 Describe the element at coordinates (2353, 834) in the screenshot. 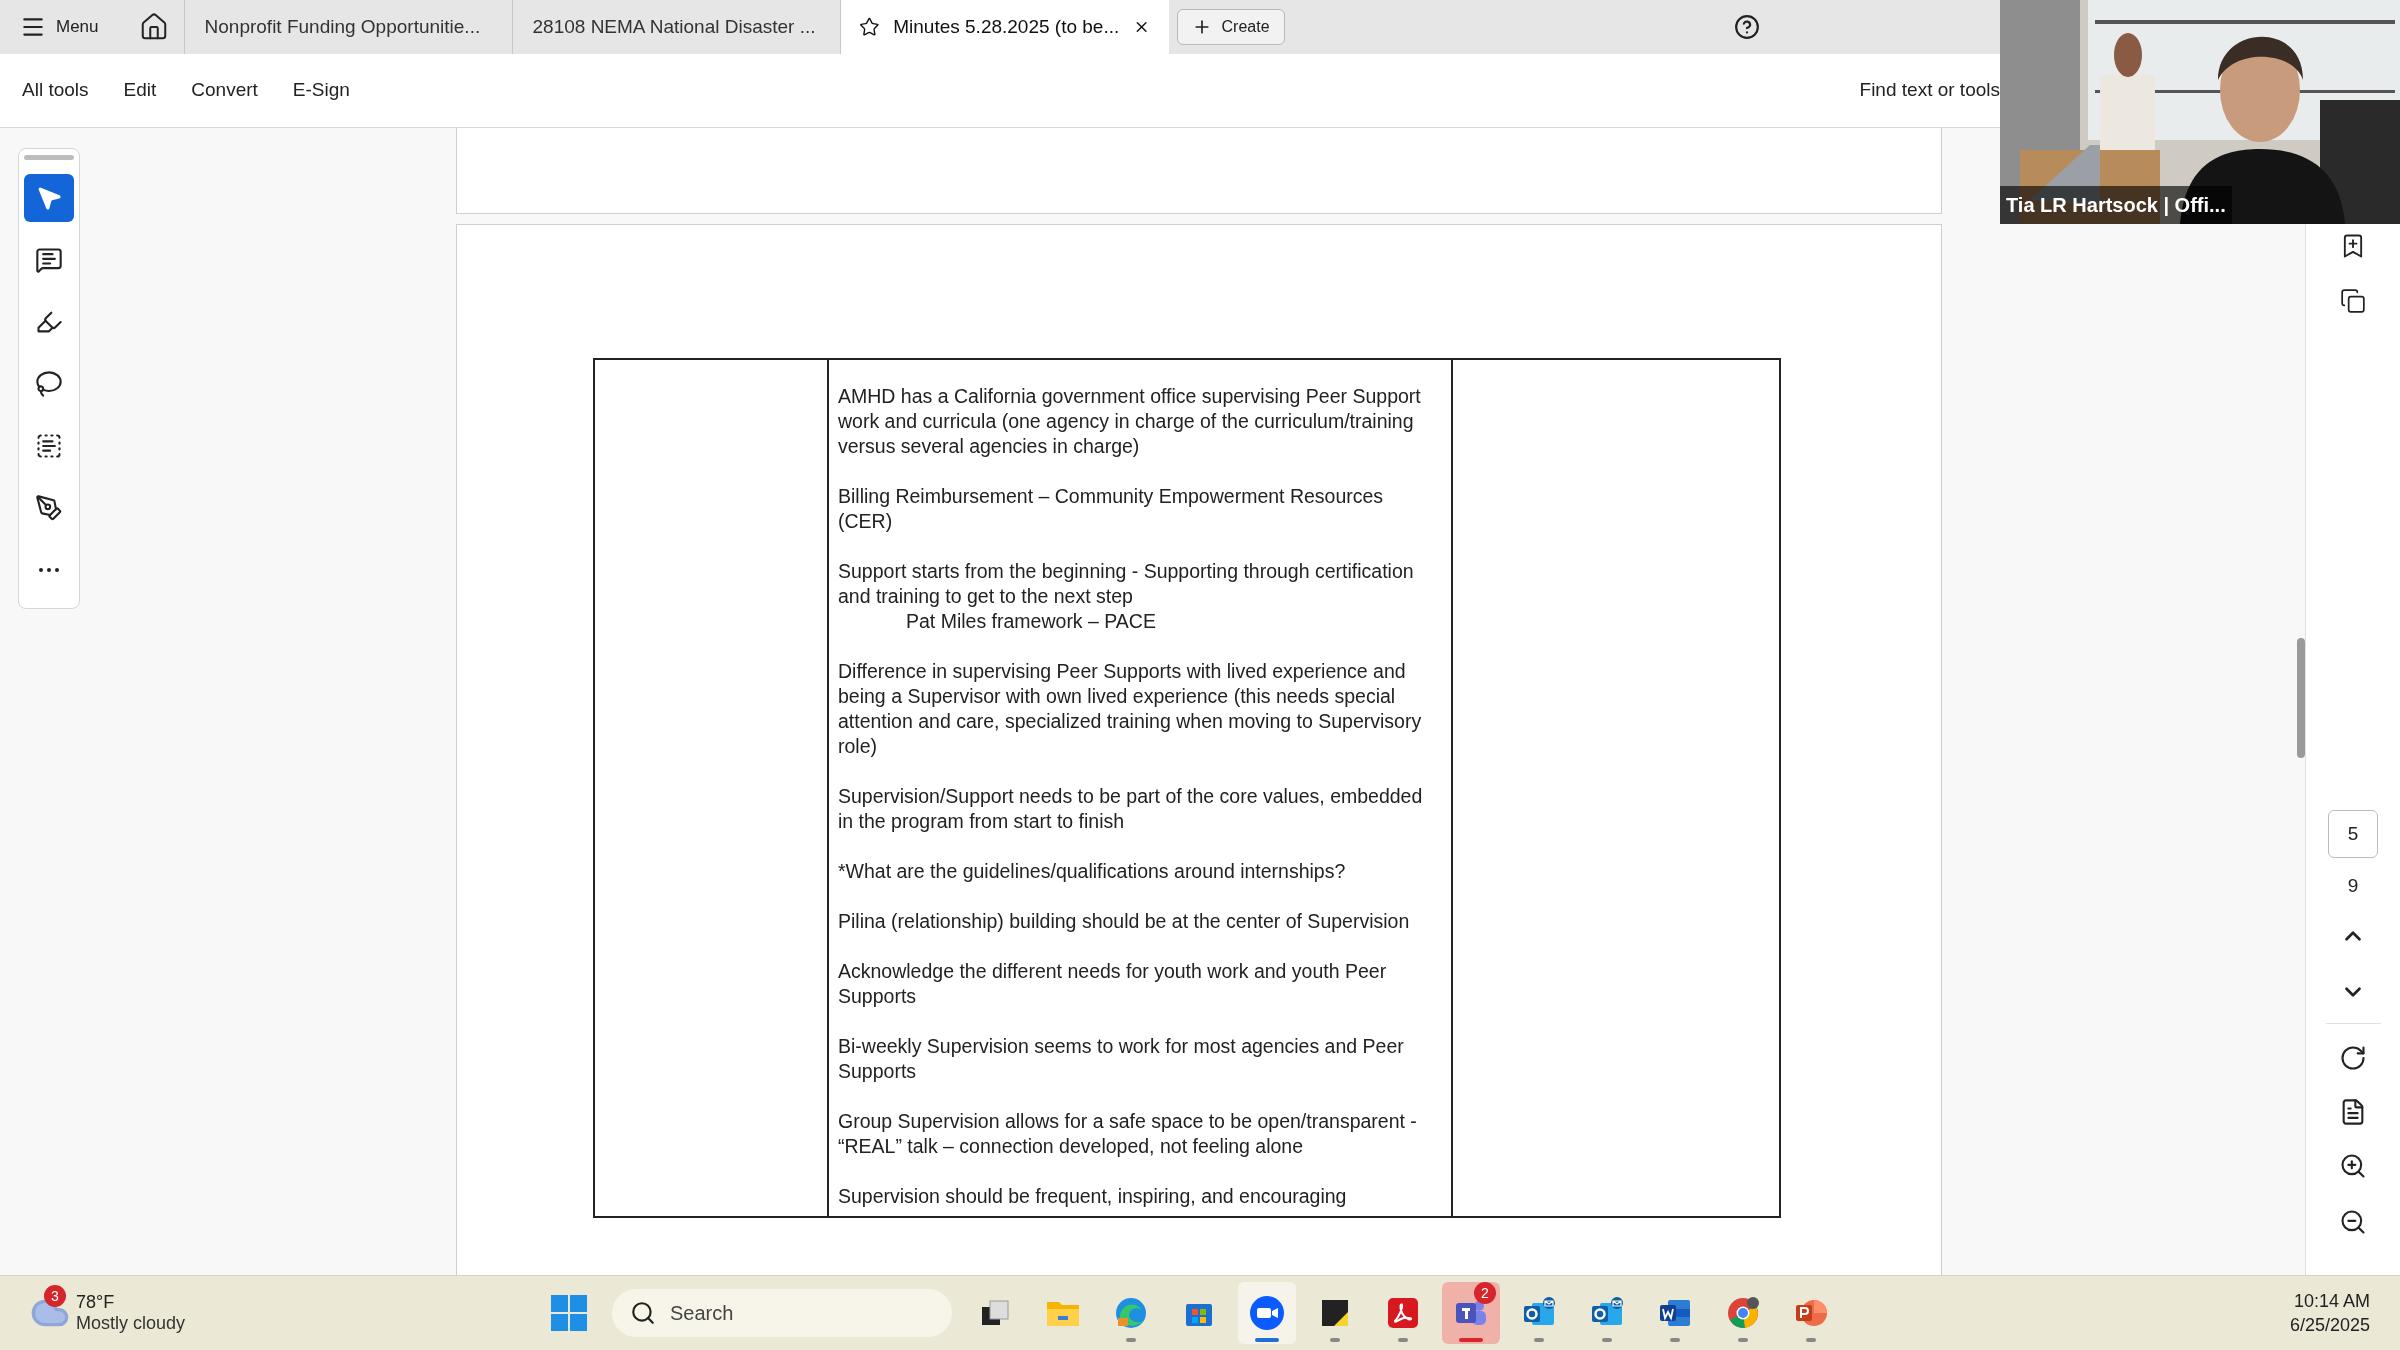

I see `page-number-field: 5` at that location.